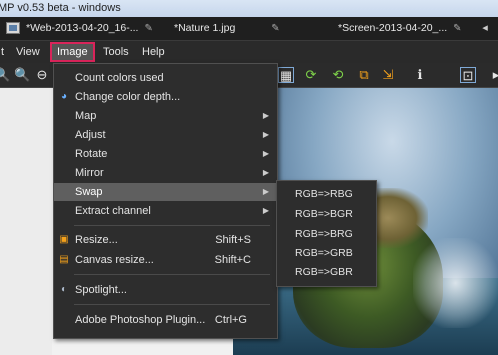 Image resolution: width=498 pixels, height=355 pixels. Describe the element at coordinates (420, 75) in the screenshot. I see `info-icon: ℹ` at that location.